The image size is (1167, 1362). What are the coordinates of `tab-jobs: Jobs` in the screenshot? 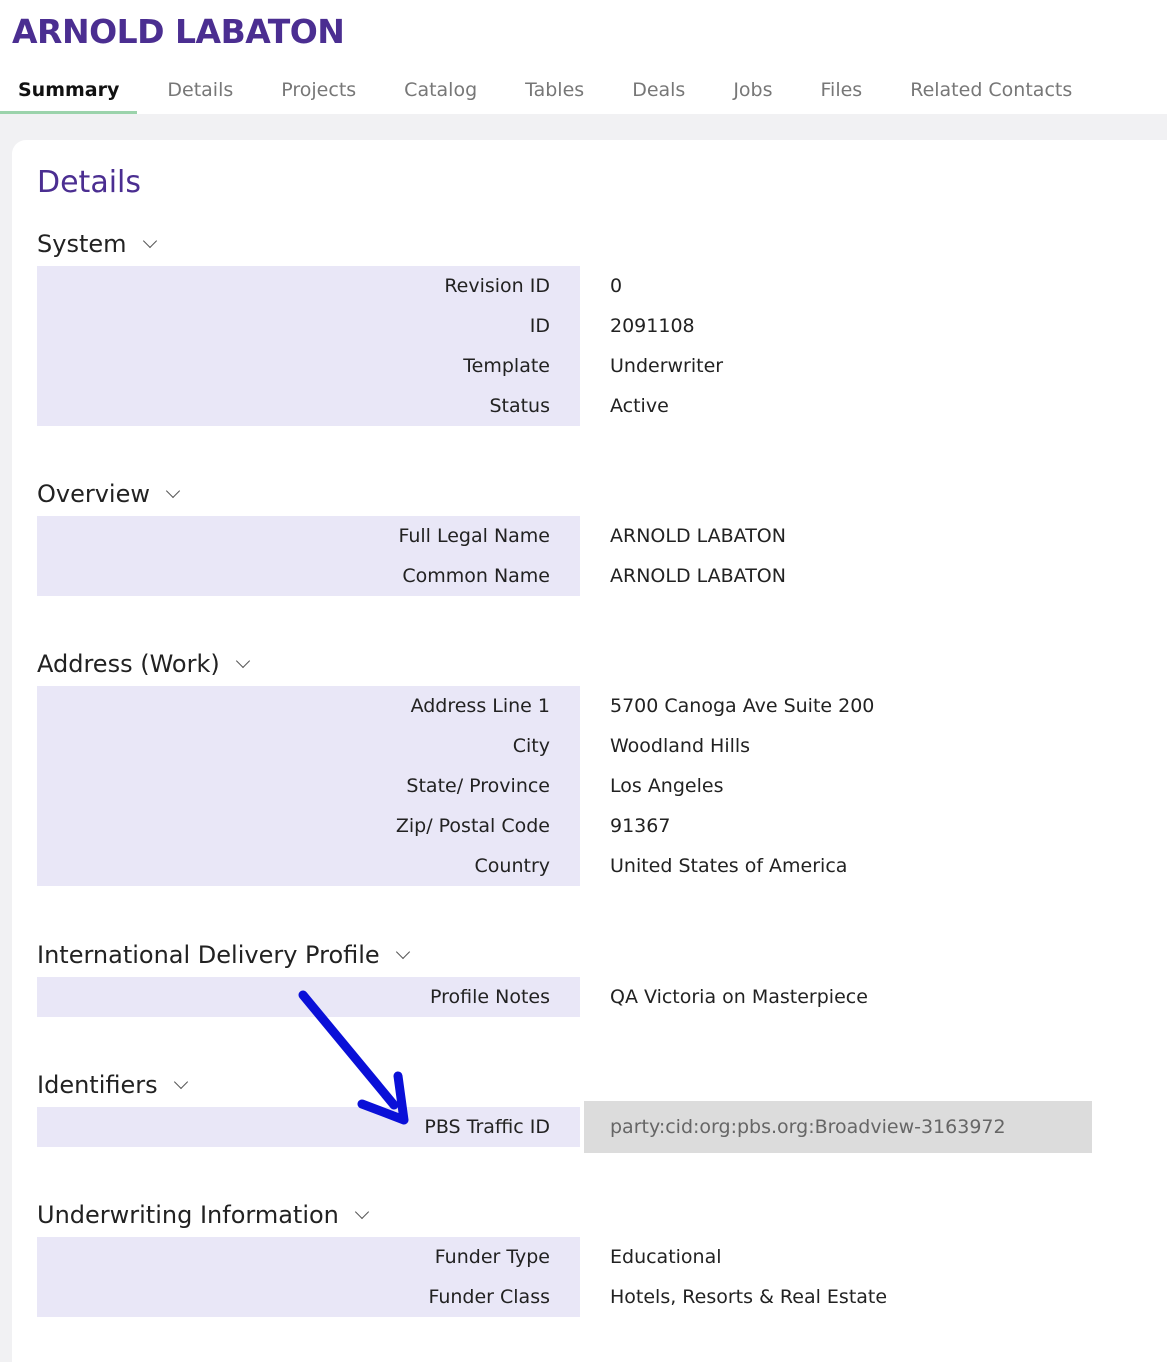 It's located at (752, 90).